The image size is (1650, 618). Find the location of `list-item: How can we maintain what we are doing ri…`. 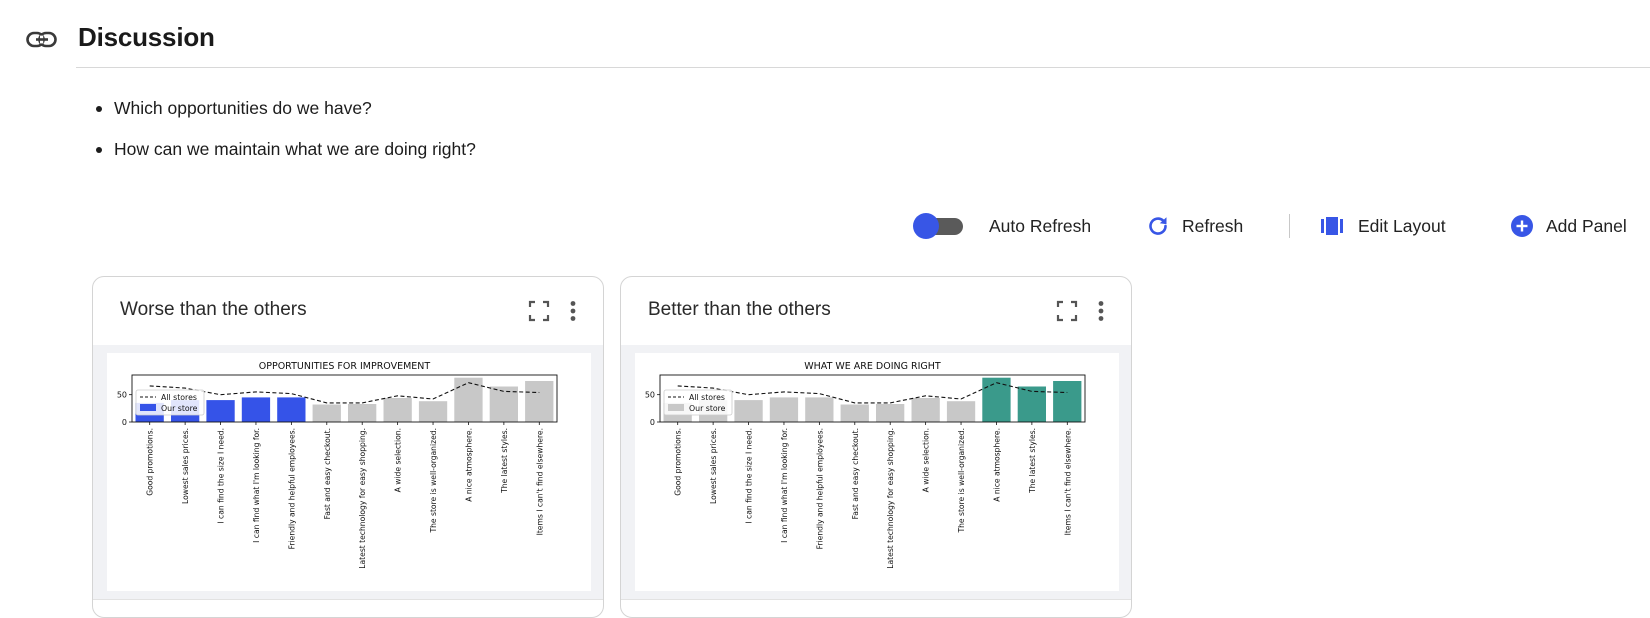

list-item: How can we maintain what we are doing ri… is located at coordinates (286, 157).